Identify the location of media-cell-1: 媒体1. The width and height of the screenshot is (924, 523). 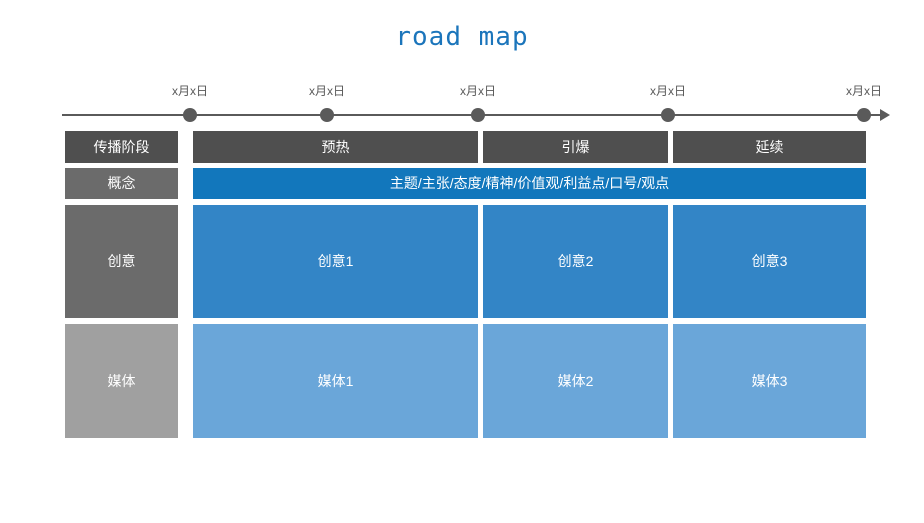
(335, 381).